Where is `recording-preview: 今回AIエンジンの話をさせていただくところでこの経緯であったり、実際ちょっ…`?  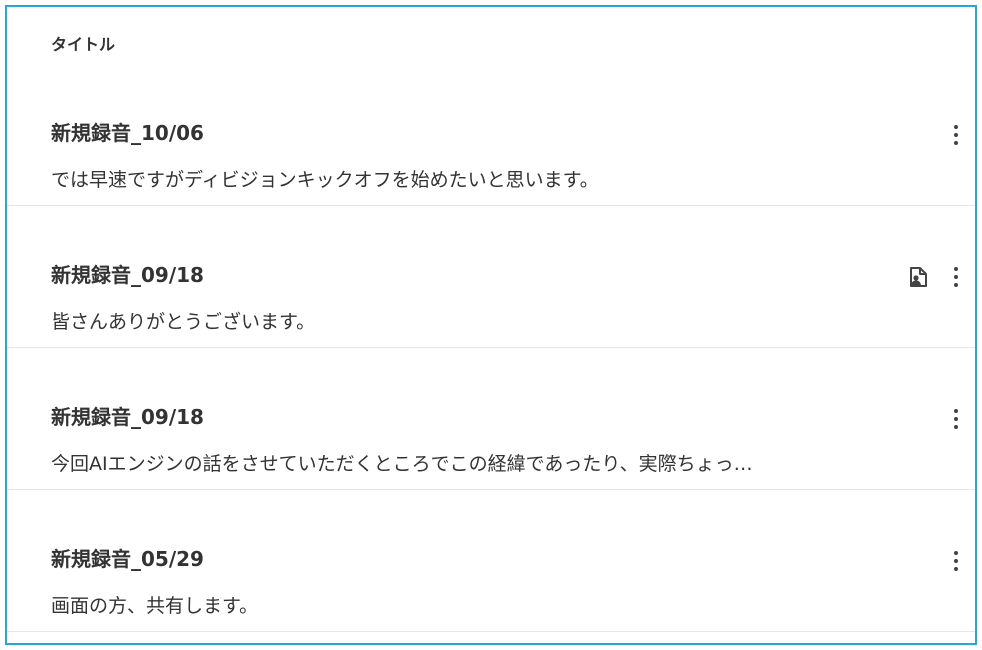 recording-preview: 今回AIエンジンの話をさせていただくところでこの経緯であったり、実際ちょっ… is located at coordinates (402, 464).